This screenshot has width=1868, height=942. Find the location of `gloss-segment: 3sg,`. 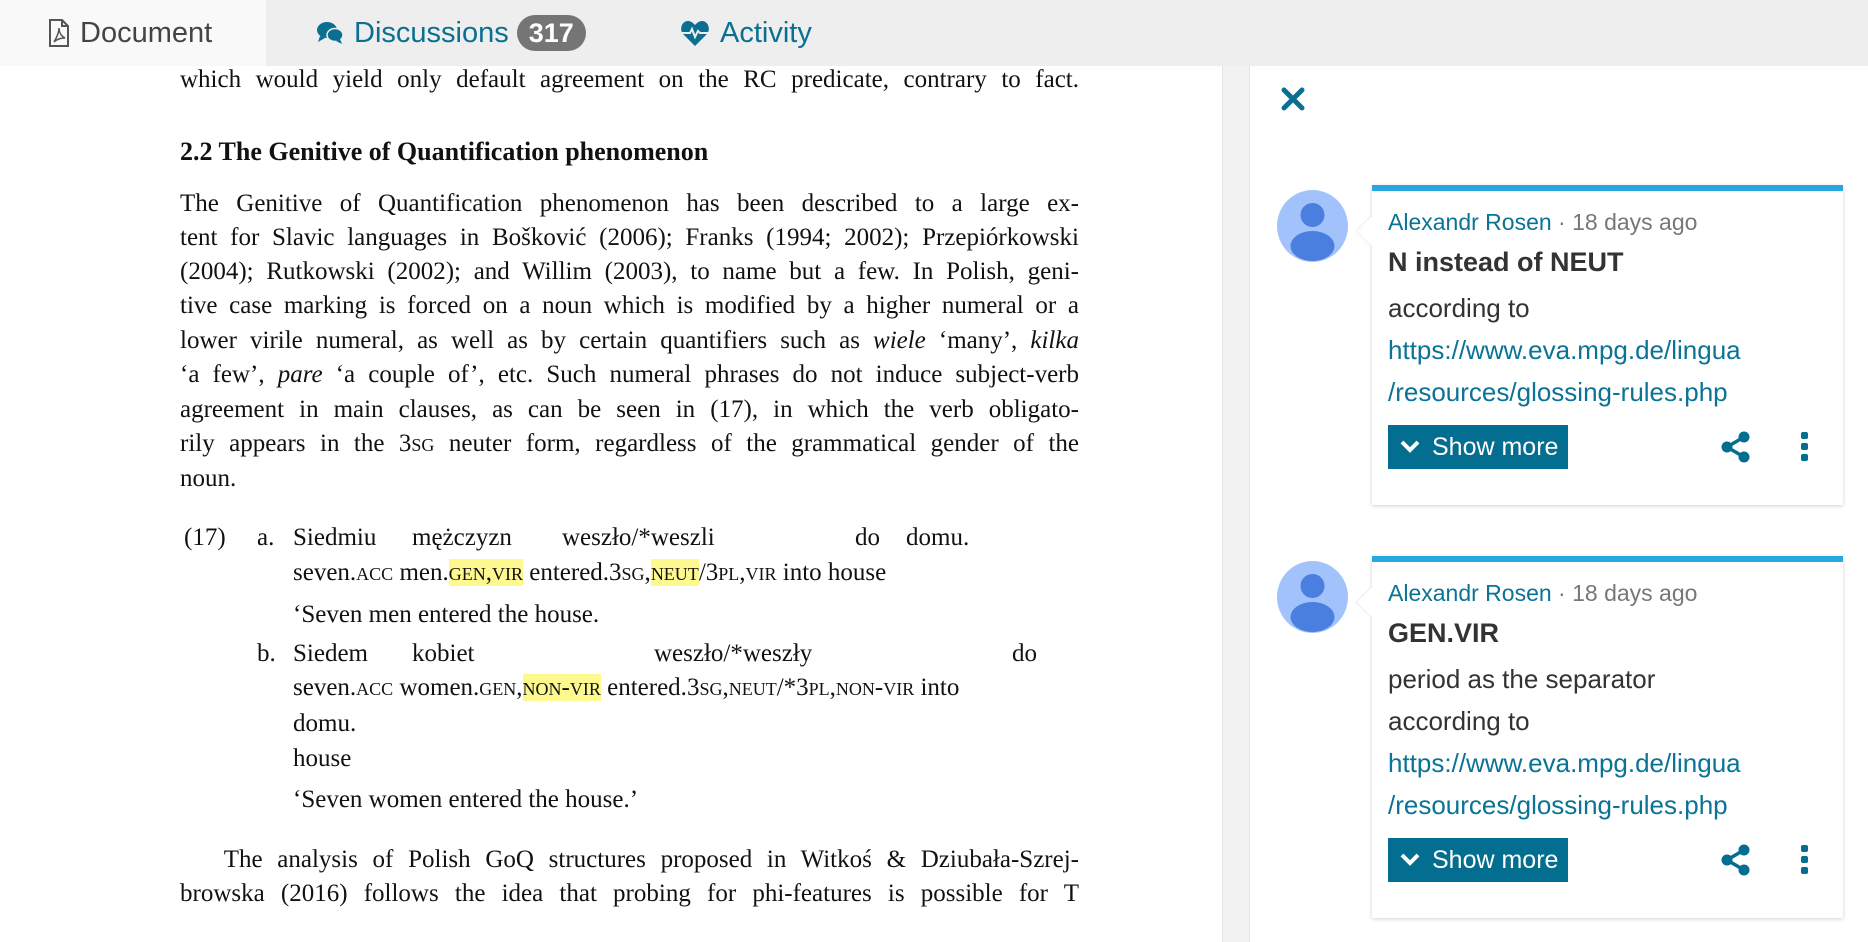

gloss-segment: 3sg, is located at coordinates (630, 572).